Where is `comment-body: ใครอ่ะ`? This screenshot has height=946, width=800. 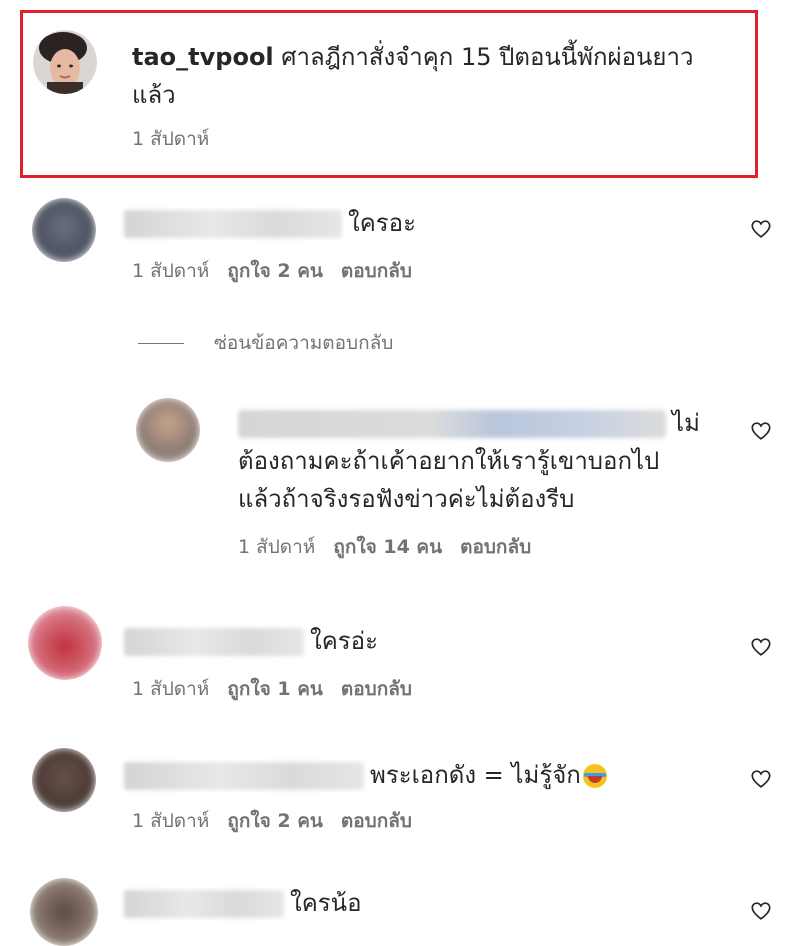
comment-body: ใครอ่ะ is located at coordinates (251, 641).